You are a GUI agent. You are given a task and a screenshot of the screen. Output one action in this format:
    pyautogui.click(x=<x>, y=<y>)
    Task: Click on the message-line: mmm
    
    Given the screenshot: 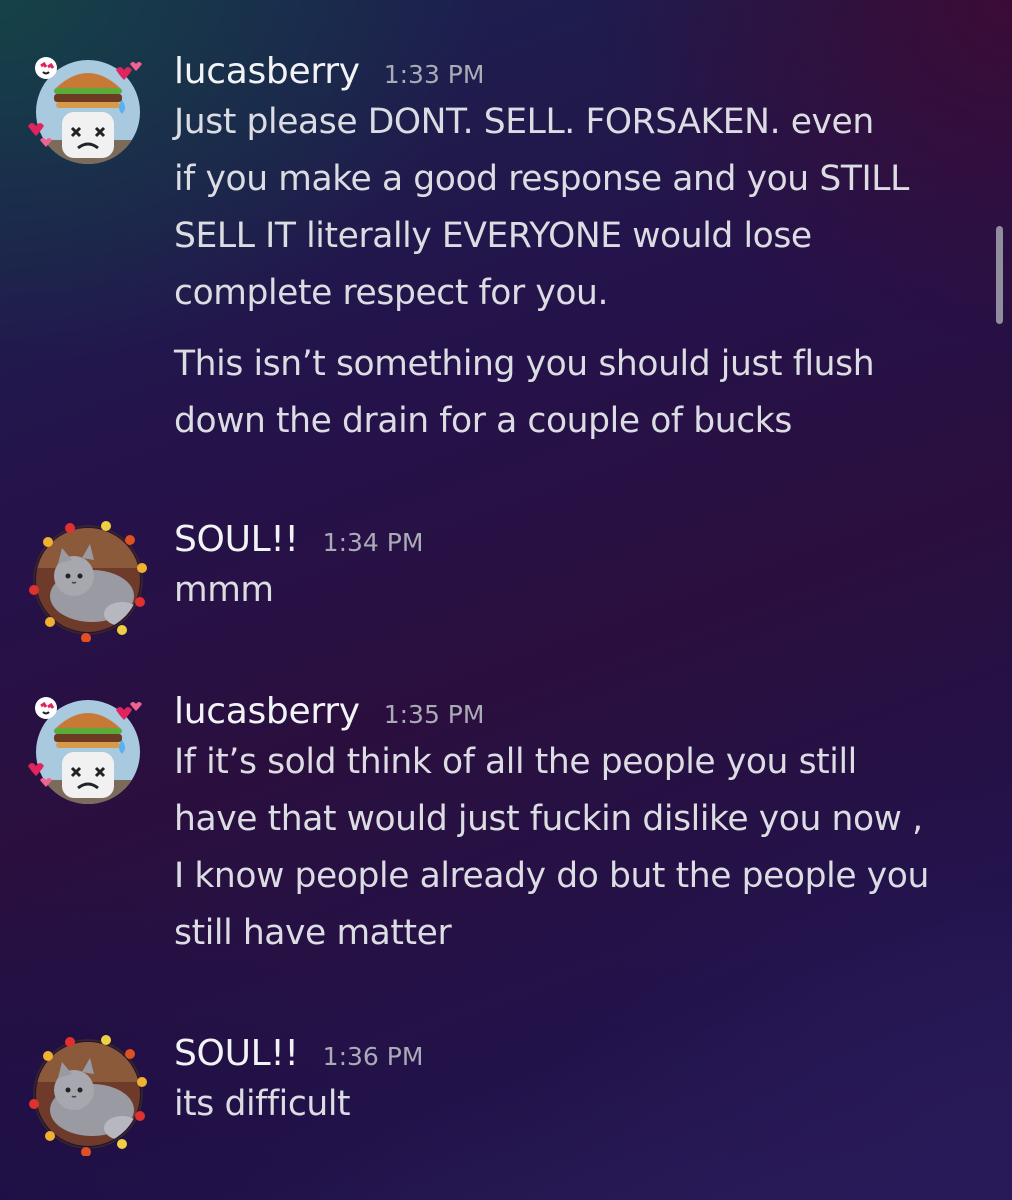 What is the action you would take?
    pyautogui.click(x=224, y=590)
    